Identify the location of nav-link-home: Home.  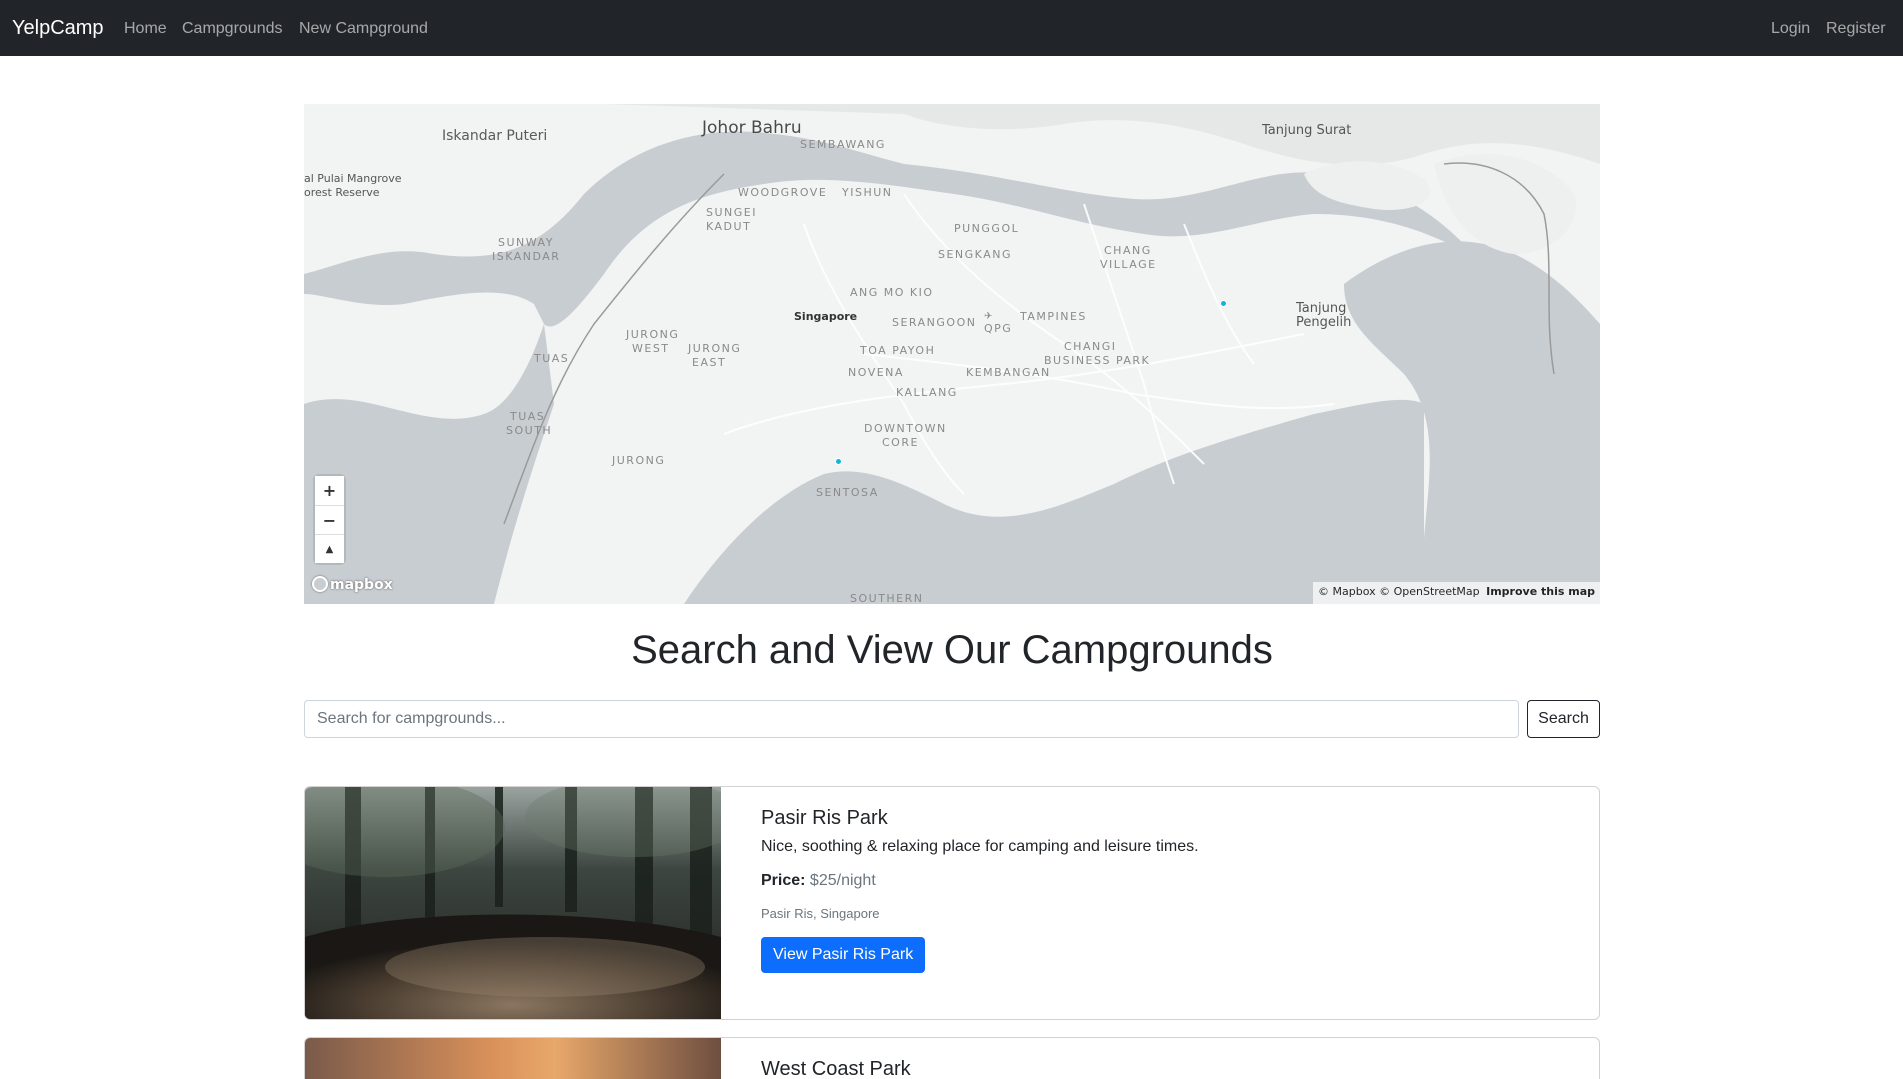
(145, 29).